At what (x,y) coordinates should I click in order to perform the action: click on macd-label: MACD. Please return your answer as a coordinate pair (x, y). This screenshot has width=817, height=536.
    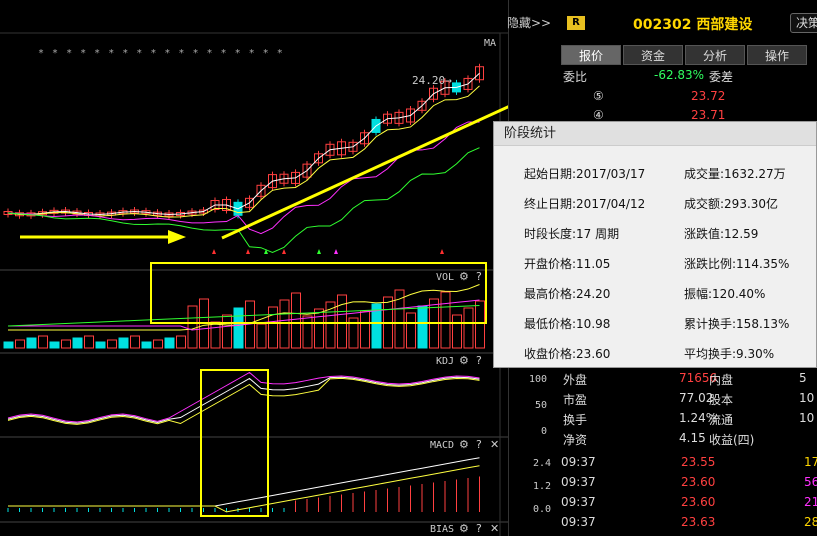
    Looking at the image, I should click on (442, 445).